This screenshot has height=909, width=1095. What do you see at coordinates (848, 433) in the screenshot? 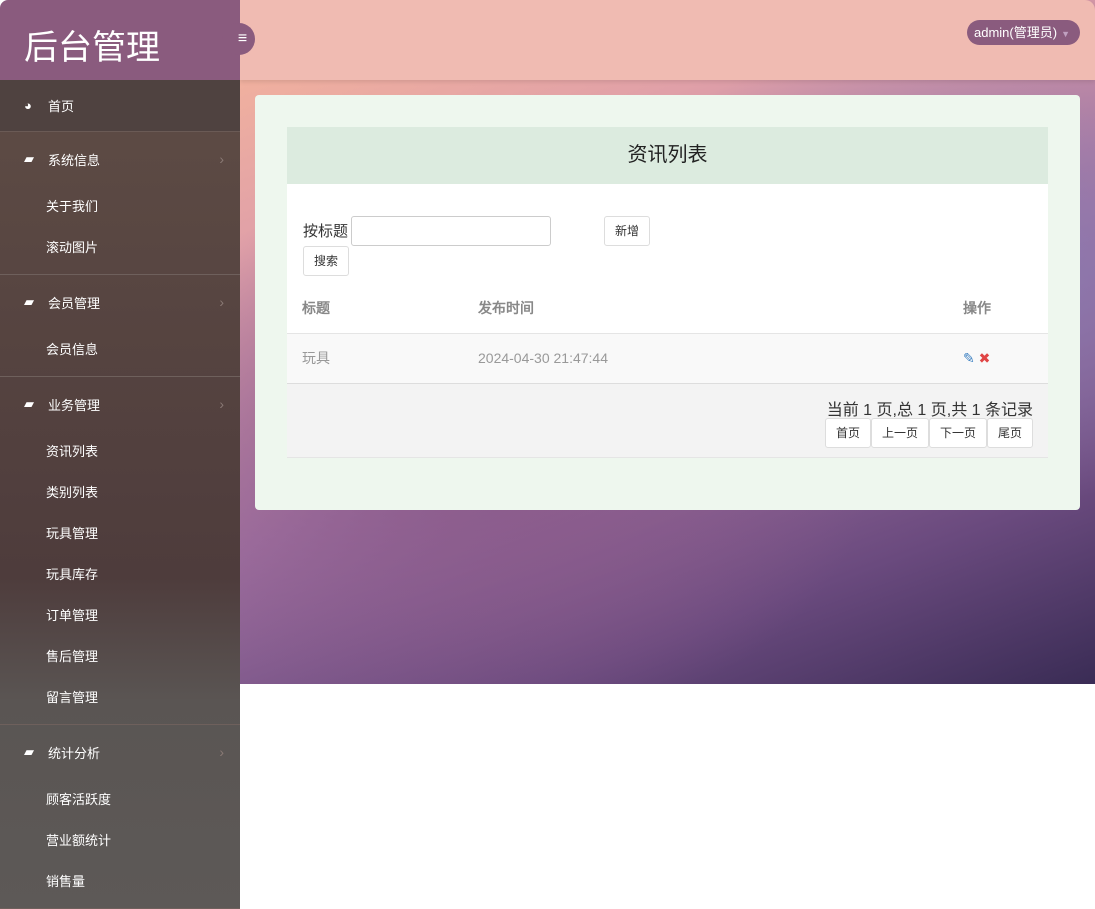
I see `first-page-button: 首页` at bounding box center [848, 433].